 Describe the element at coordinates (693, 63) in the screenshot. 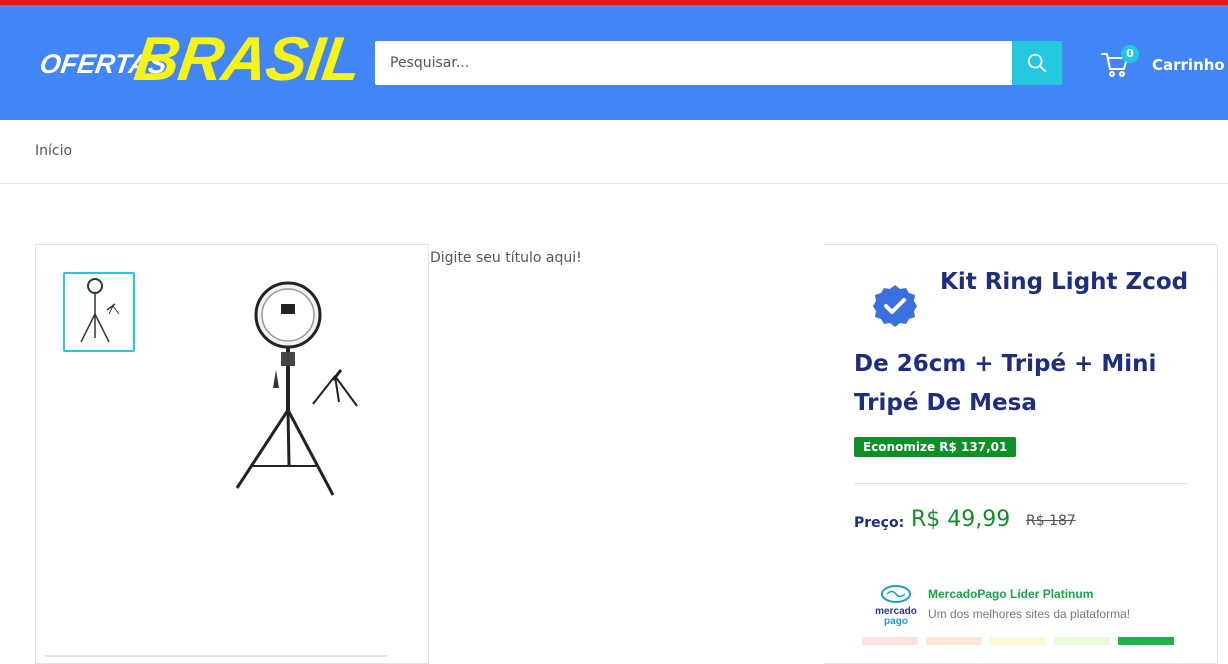

I see `search-input` at that location.